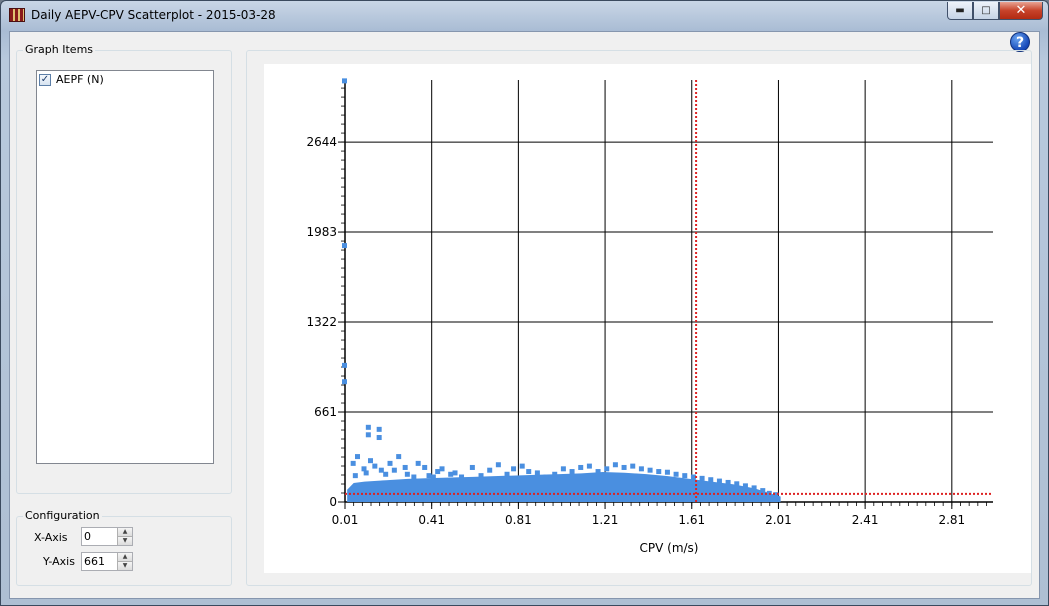  What do you see at coordinates (321, 142) in the screenshot?
I see `y-tick-label: 2644` at bounding box center [321, 142].